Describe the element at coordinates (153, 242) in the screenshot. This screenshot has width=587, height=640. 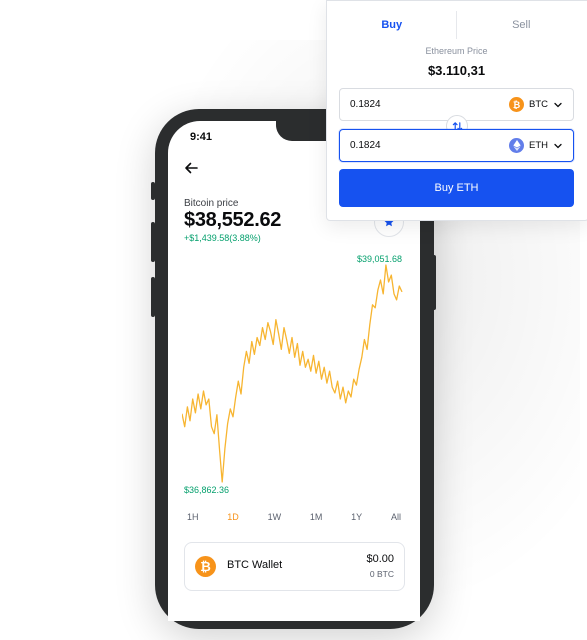
I see `phone-volume-up` at that location.